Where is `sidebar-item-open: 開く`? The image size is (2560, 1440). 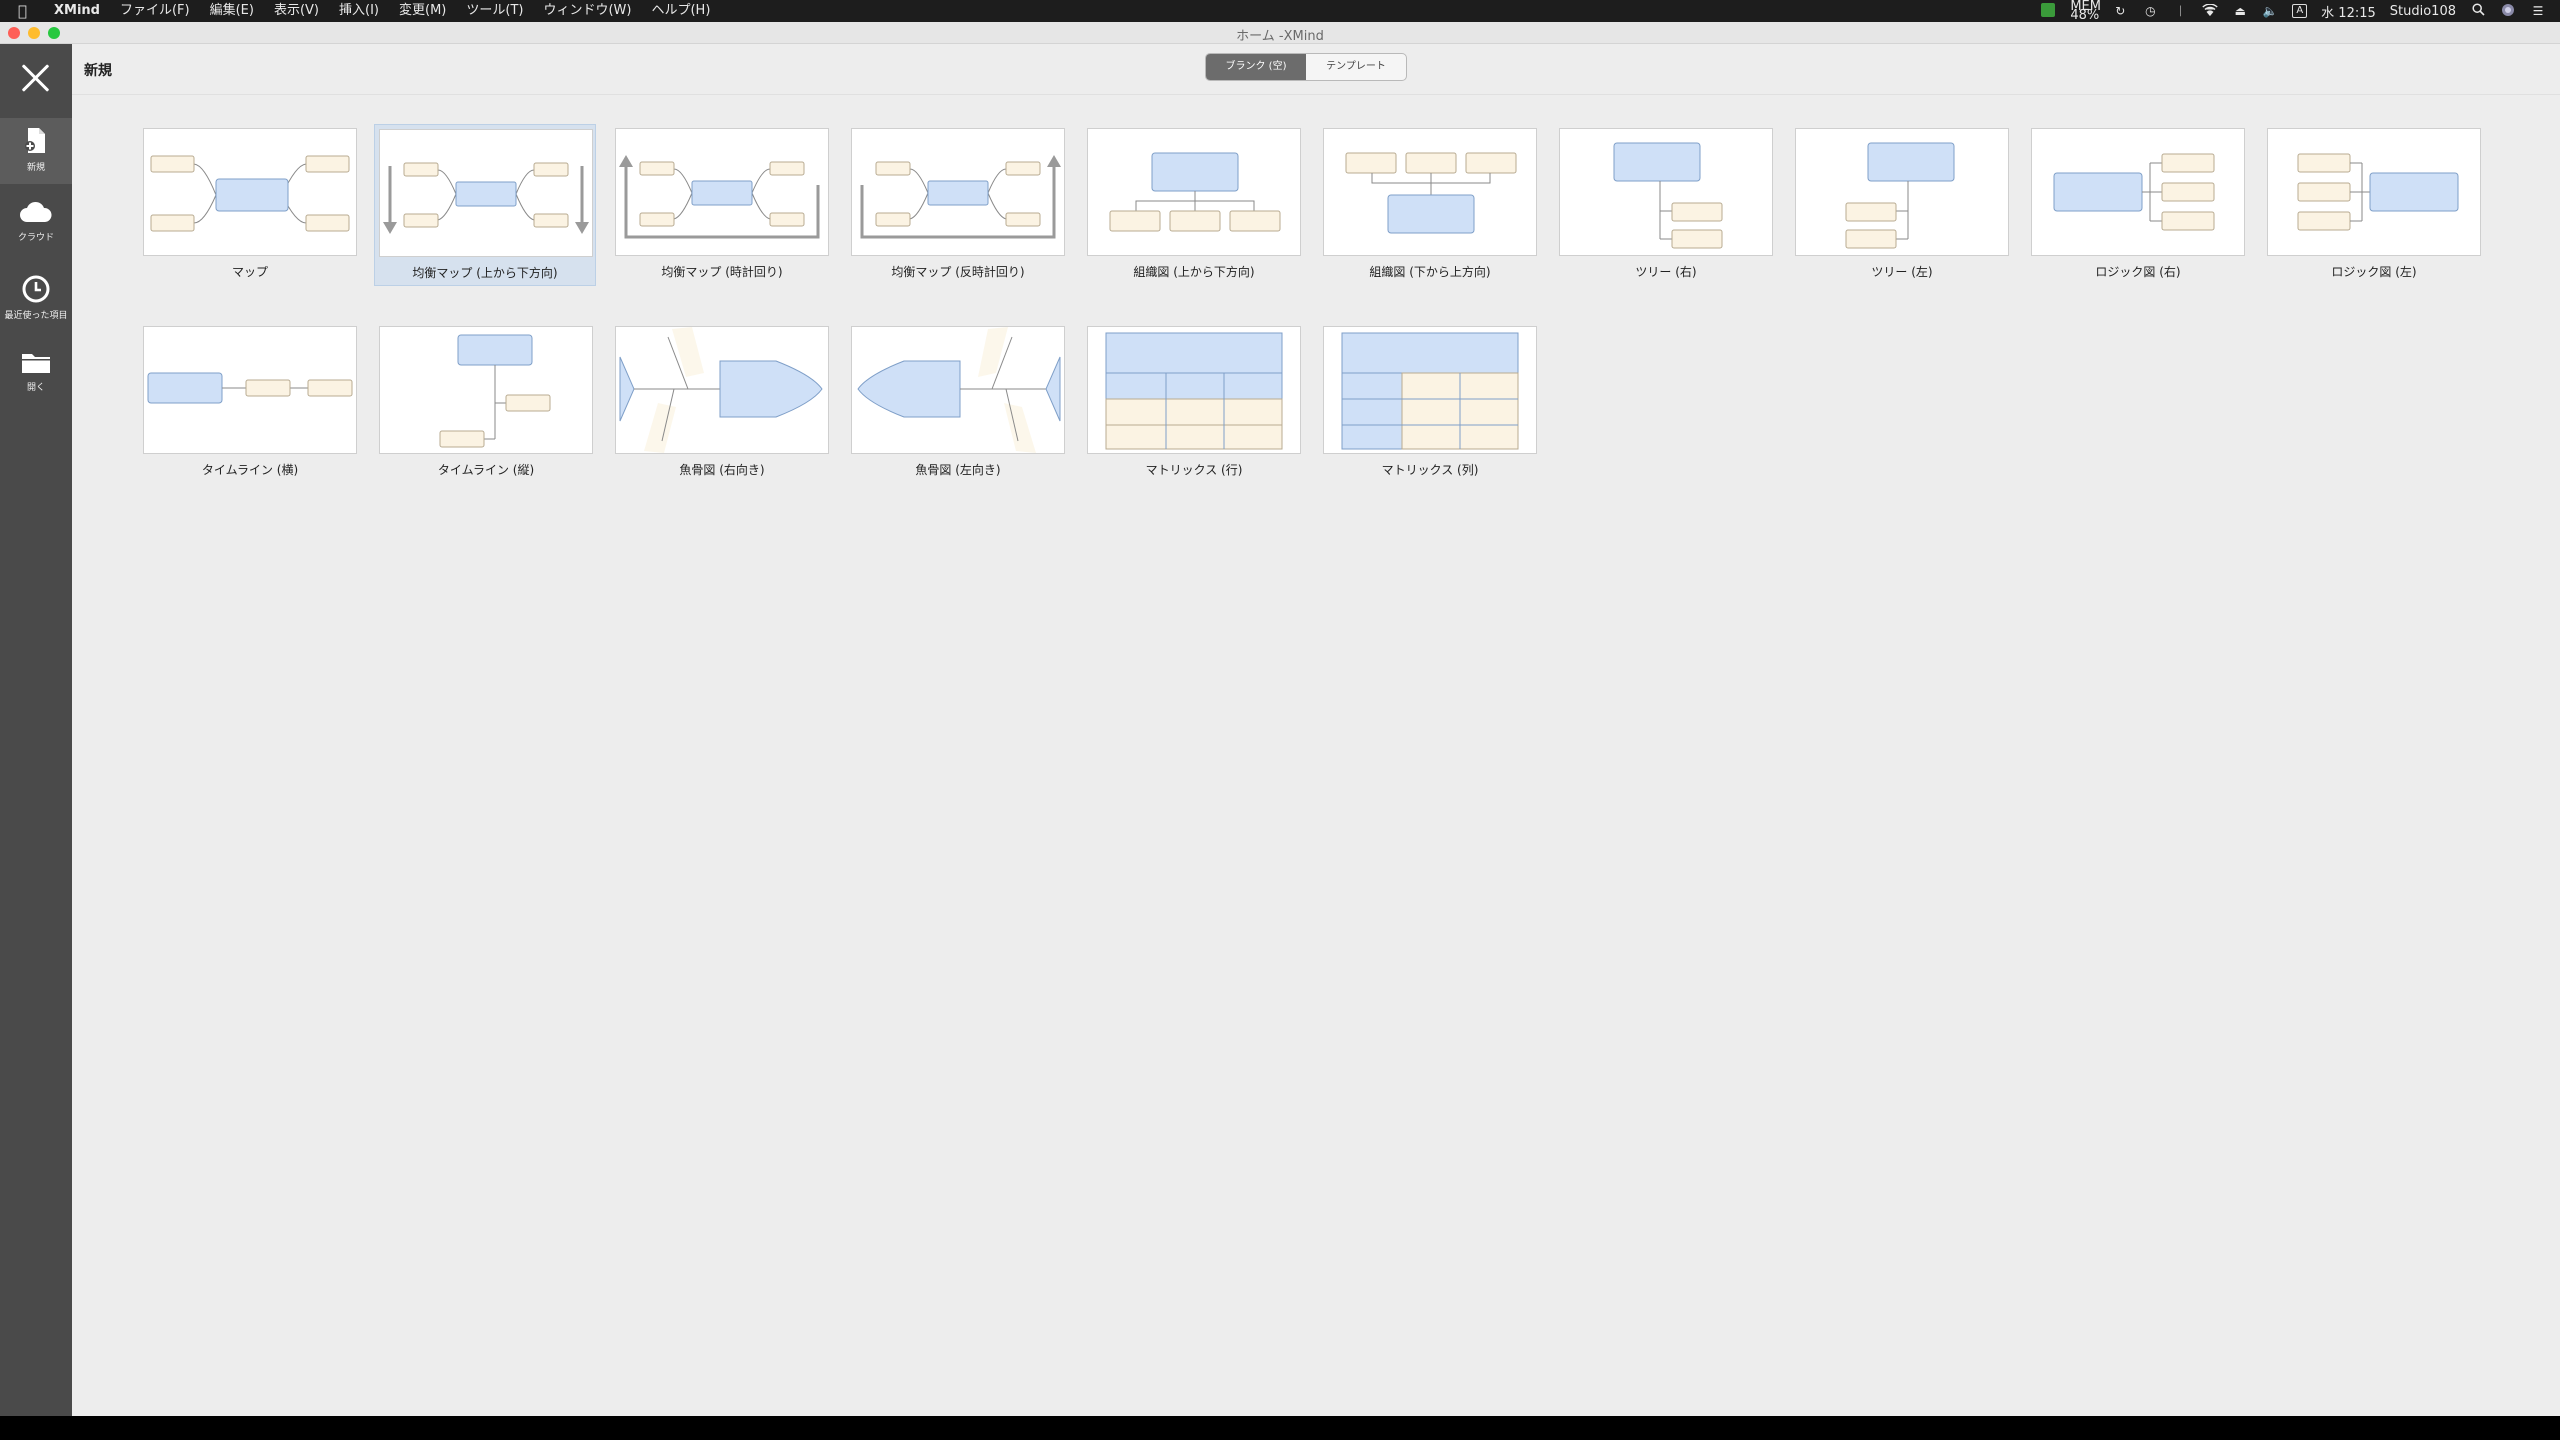 sidebar-item-open: 開く is located at coordinates (36, 373).